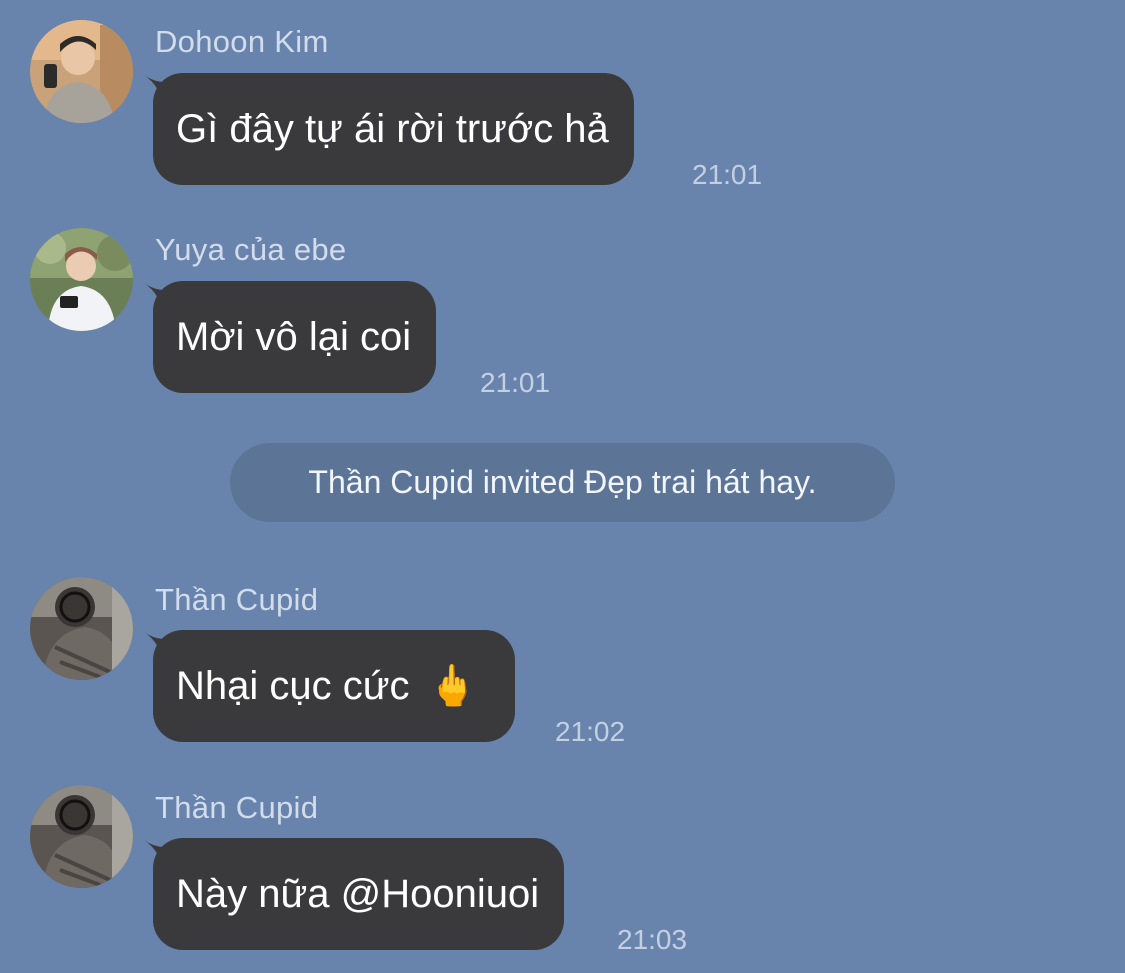 The height and width of the screenshot is (973, 1125). I want to click on sender-name: Dohoon Kim, so click(242, 41).